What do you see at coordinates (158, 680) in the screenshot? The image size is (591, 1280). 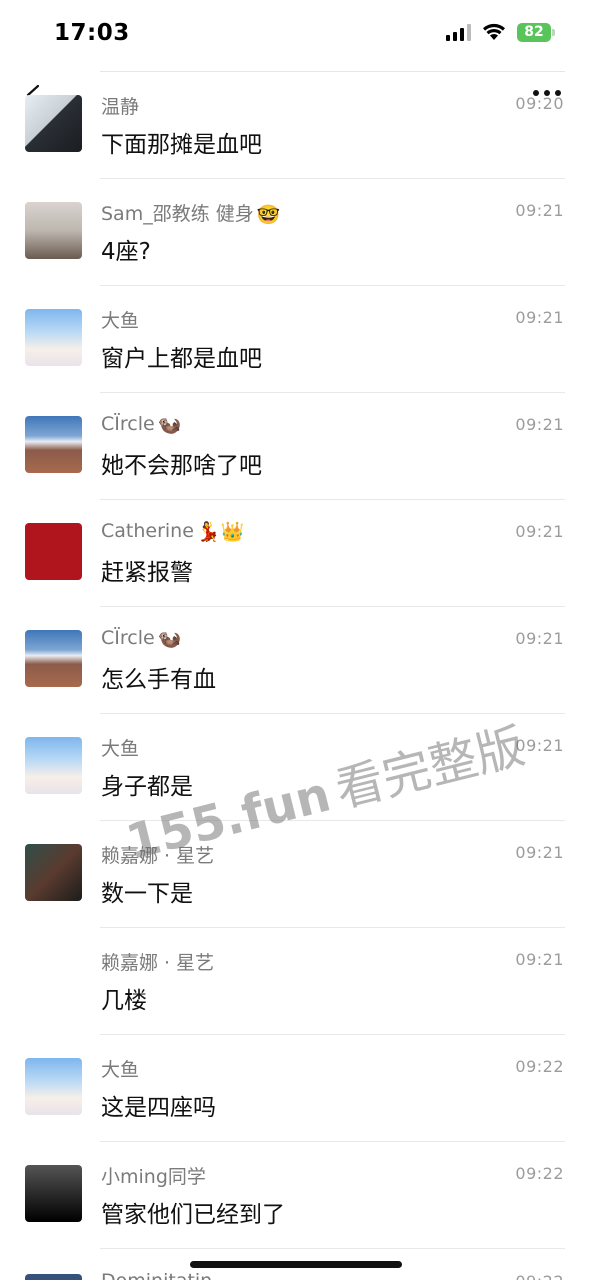 I see `message-text: 怎么手有血` at bounding box center [158, 680].